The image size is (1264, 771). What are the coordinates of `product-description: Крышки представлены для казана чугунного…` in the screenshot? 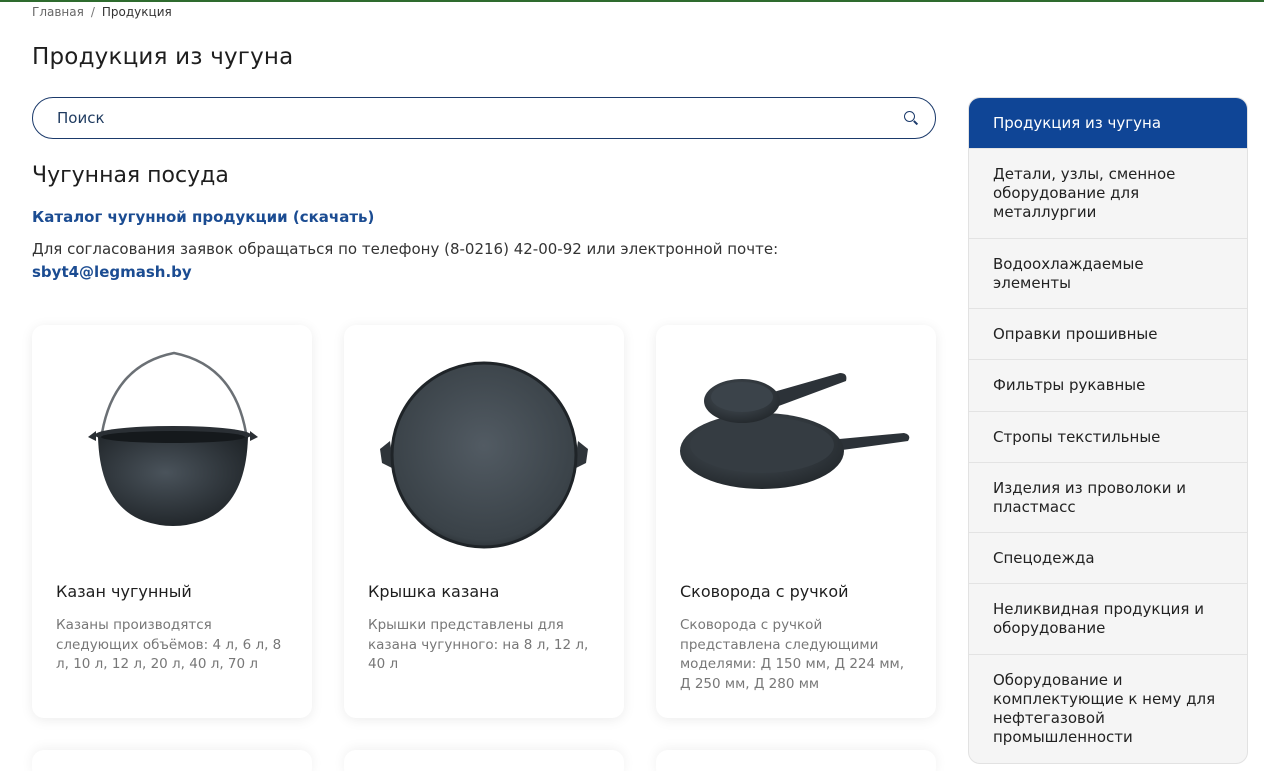 It's located at (478, 644).